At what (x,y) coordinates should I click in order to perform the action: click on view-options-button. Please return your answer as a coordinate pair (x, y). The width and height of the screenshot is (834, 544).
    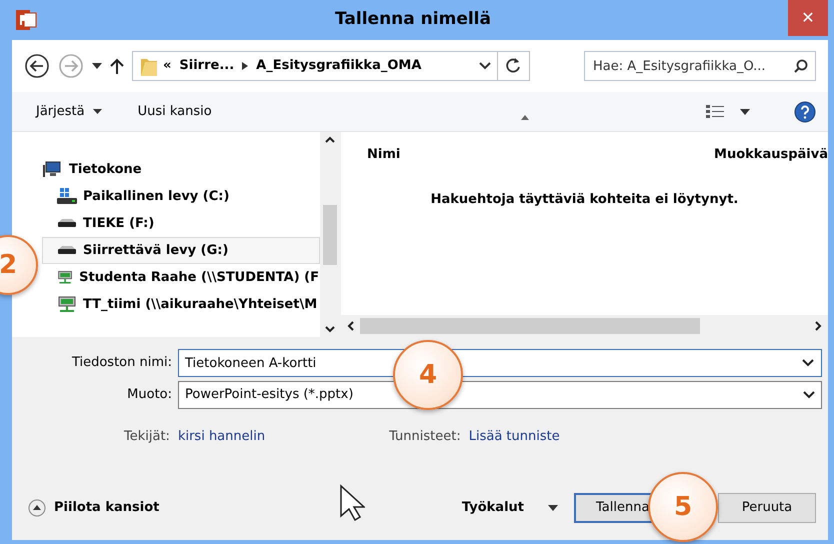
    Looking at the image, I should click on (728, 111).